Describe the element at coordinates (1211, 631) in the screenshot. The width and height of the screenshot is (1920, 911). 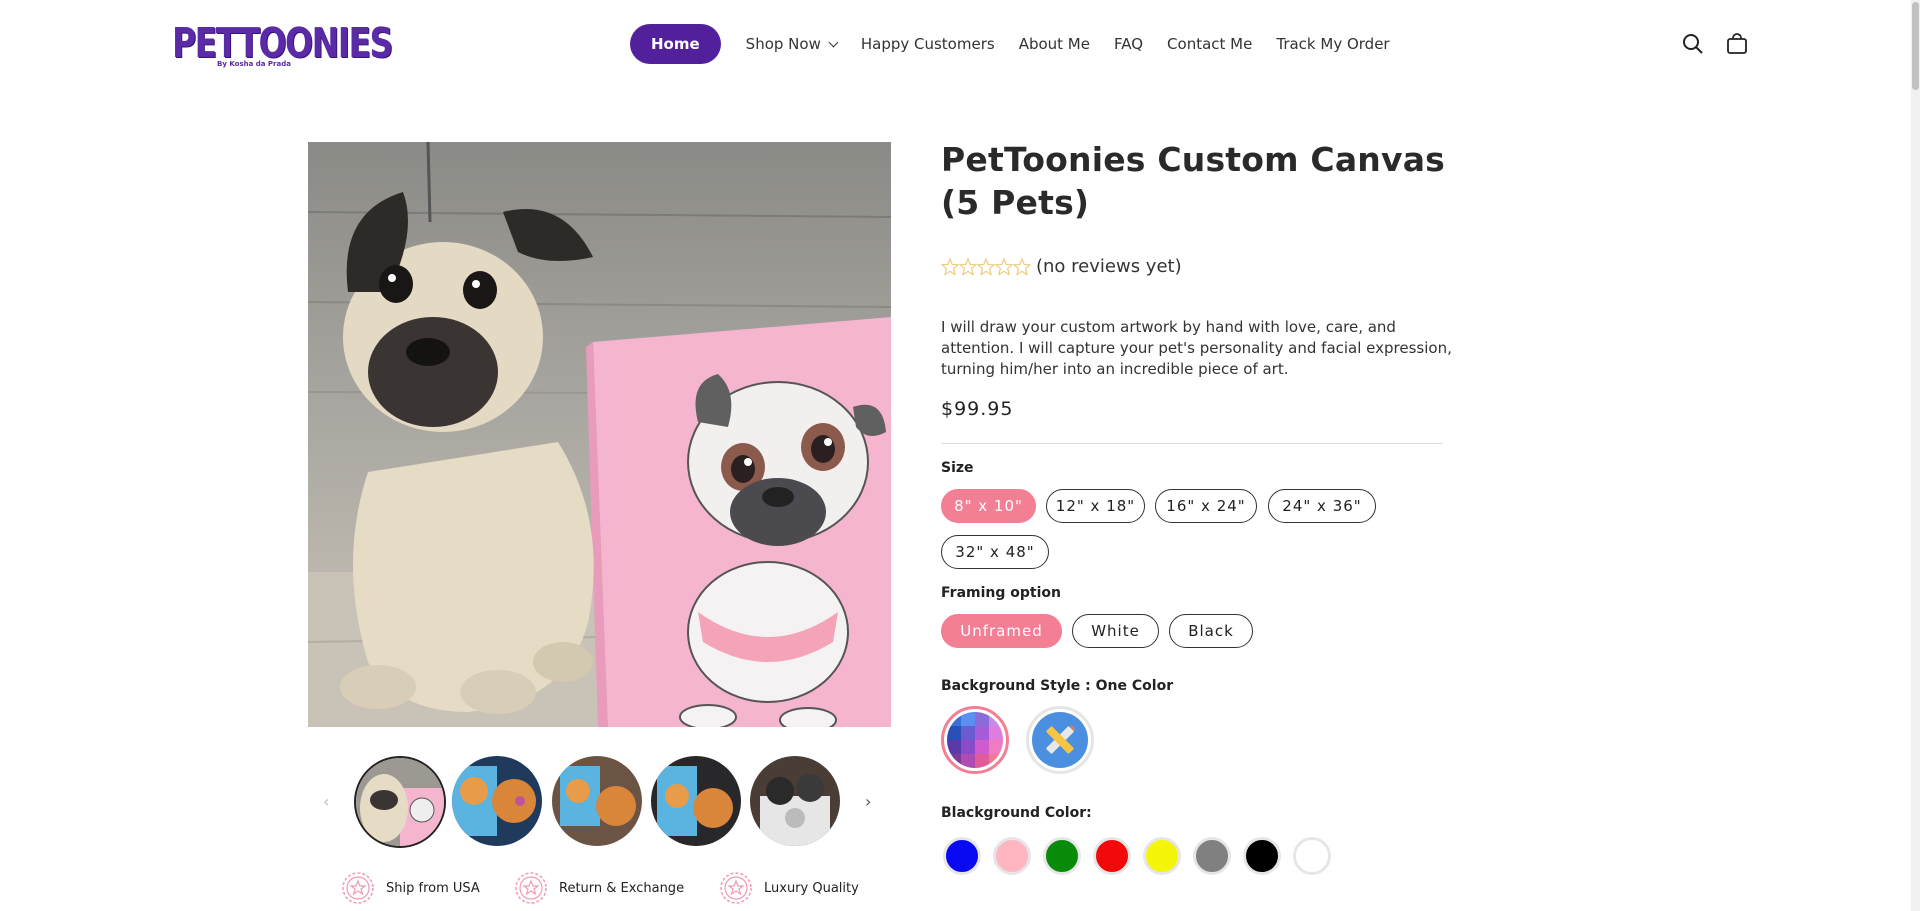
I see `framing-option-black: Black` at that location.